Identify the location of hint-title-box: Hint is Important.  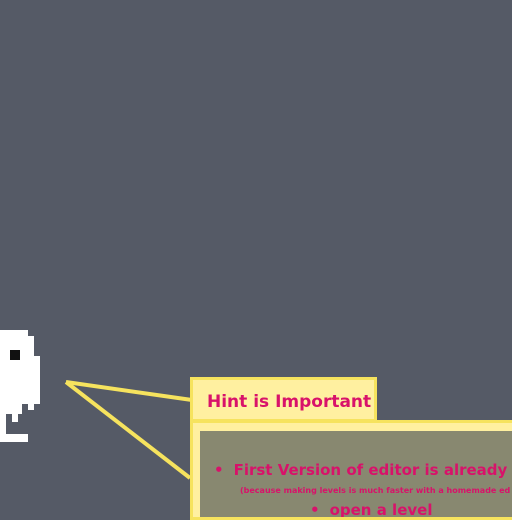
(283, 399).